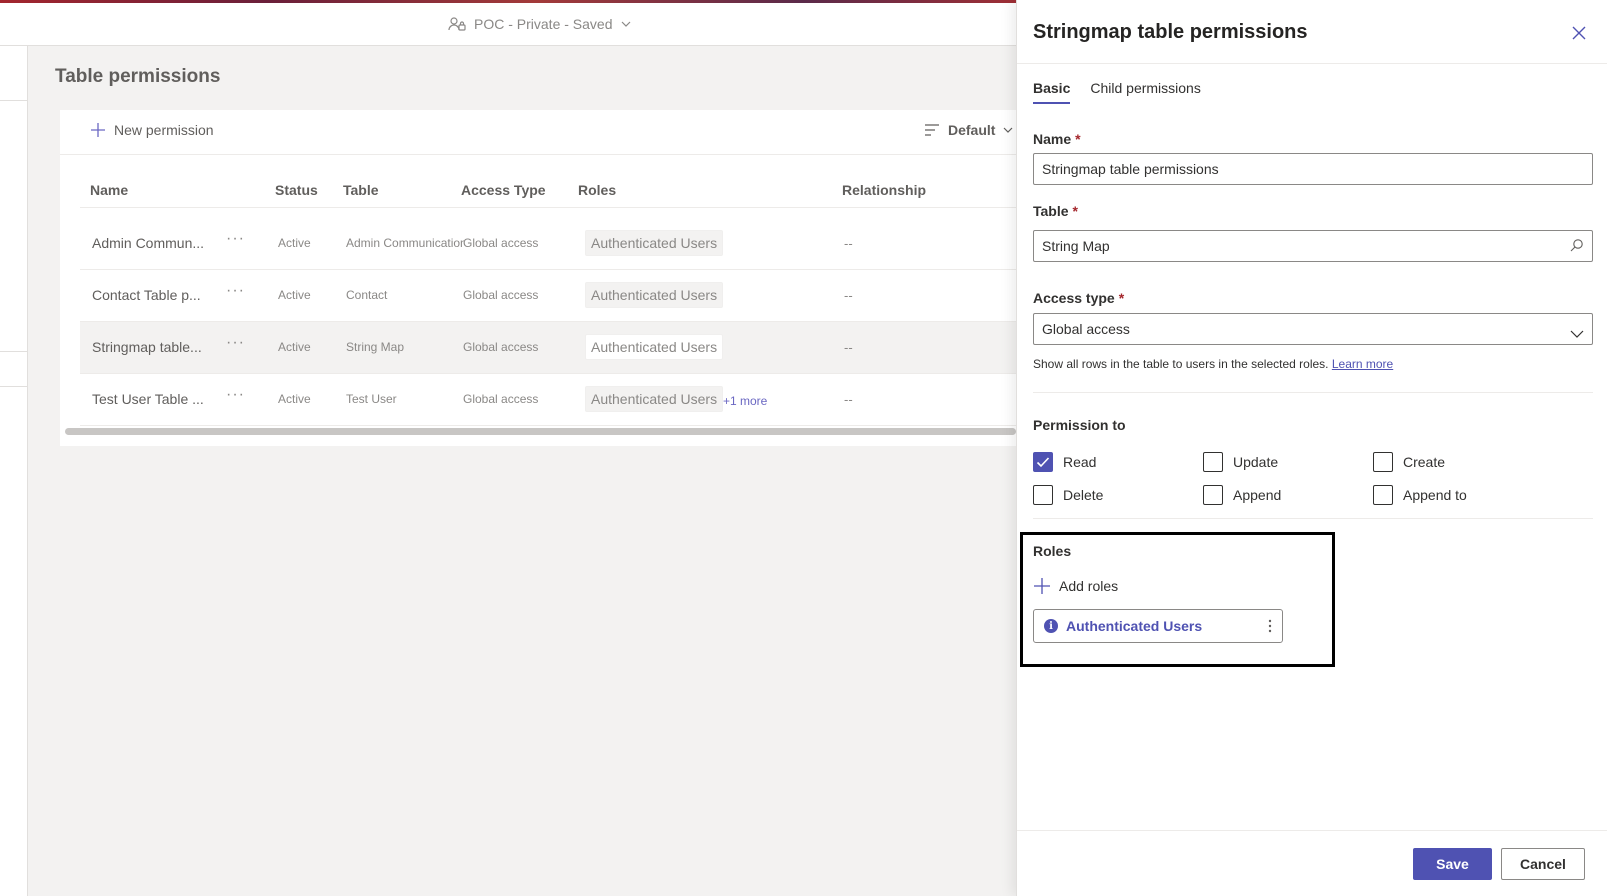  What do you see at coordinates (540, 431) in the screenshot?
I see `horizontal-scrollbar` at bounding box center [540, 431].